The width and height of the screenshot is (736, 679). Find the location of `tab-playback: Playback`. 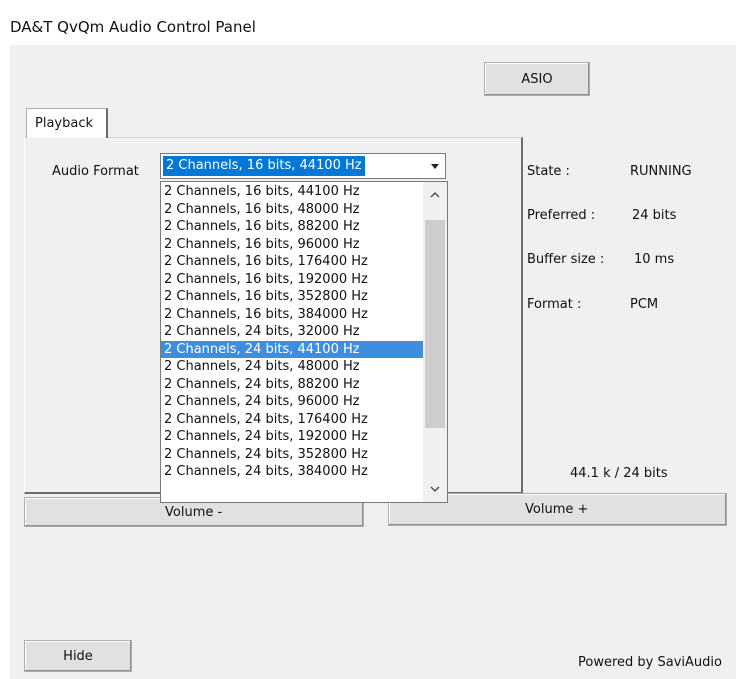

tab-playback: Playback is located at coordinates (67, 123).